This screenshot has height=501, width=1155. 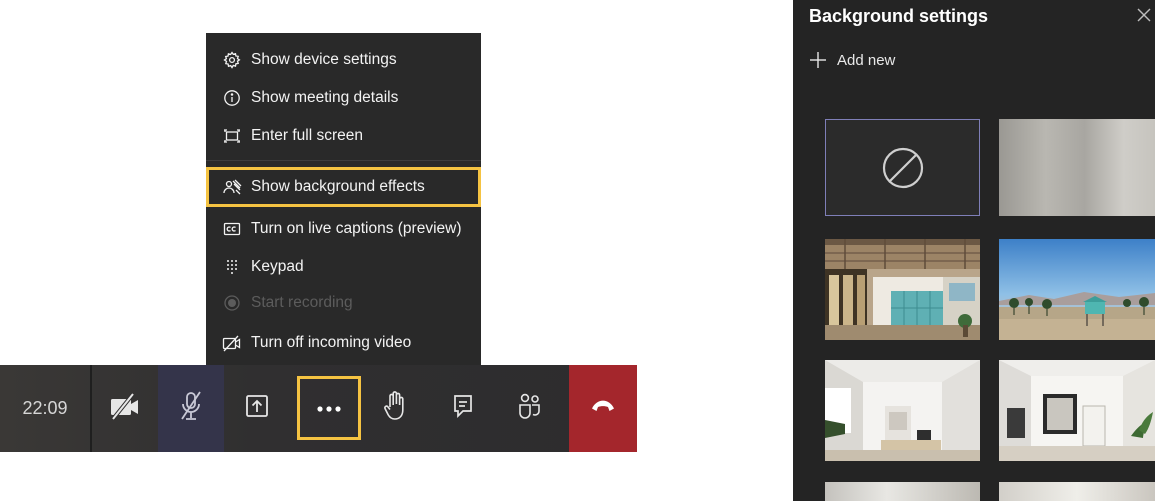 I want to click on chat-button, so click(x=463, y=408).